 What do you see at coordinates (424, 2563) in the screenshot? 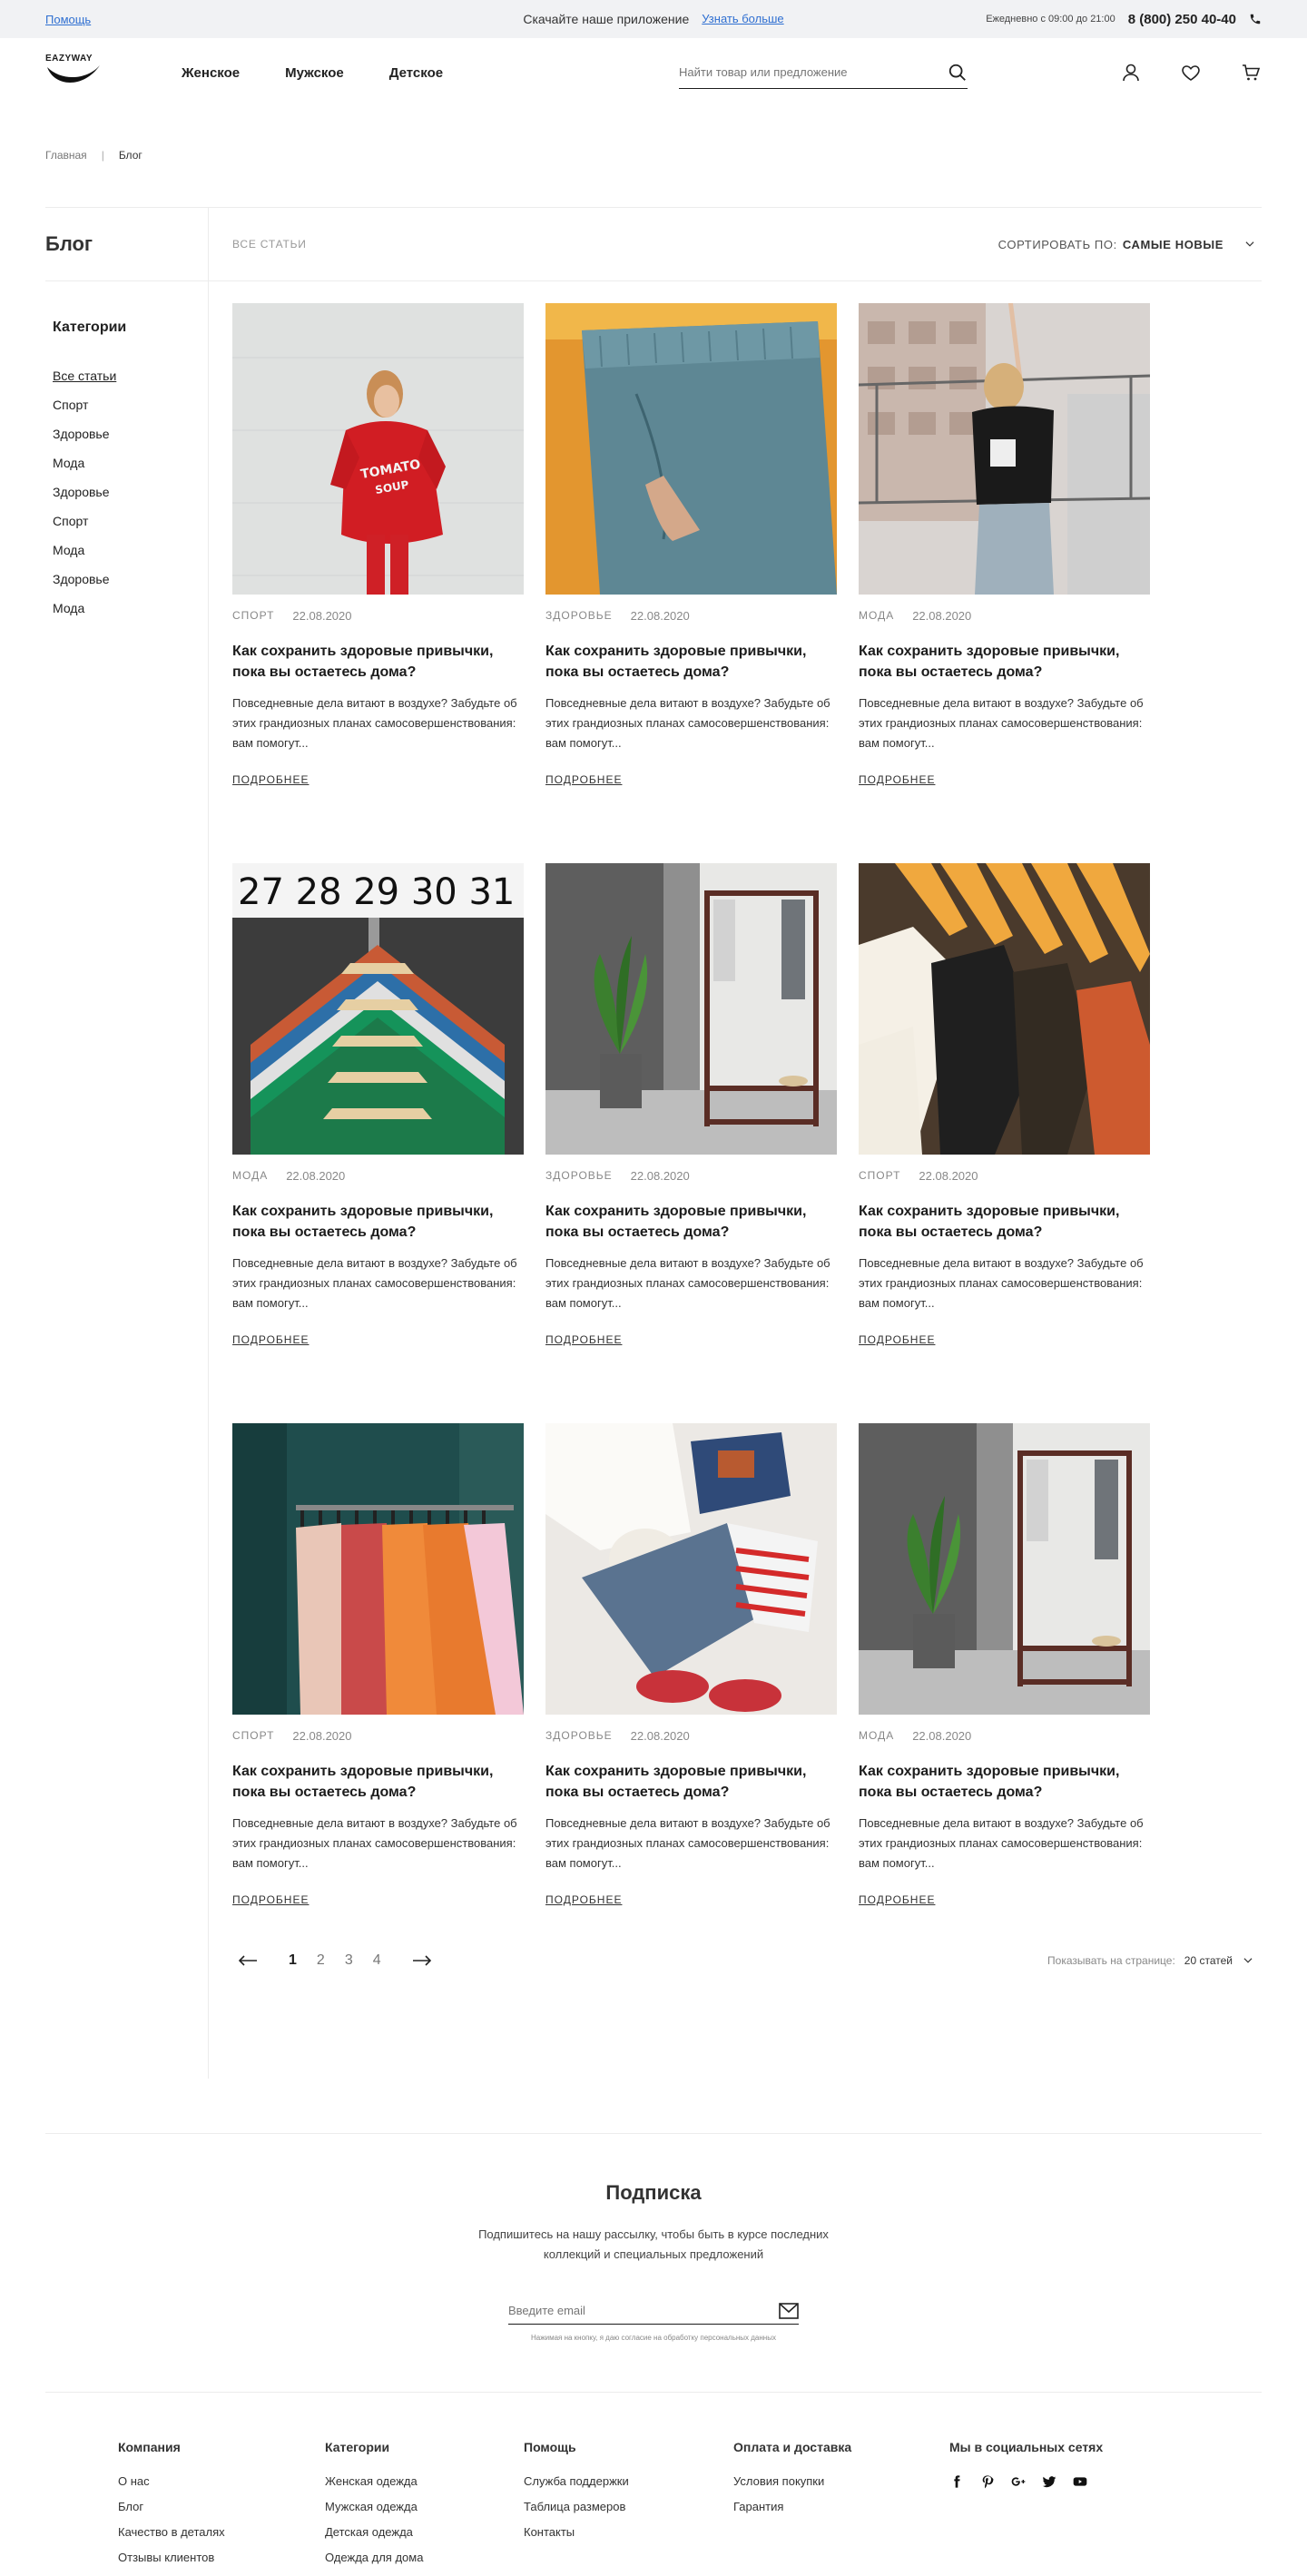
I see `footer-link: Одежда для дома` at bounding box center [424, 2563].